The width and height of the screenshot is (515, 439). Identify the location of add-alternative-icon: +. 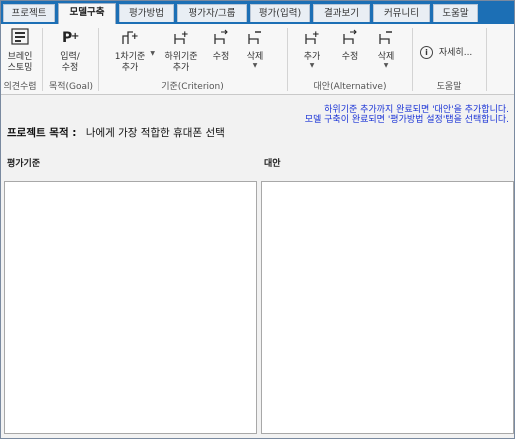
(312, 39).